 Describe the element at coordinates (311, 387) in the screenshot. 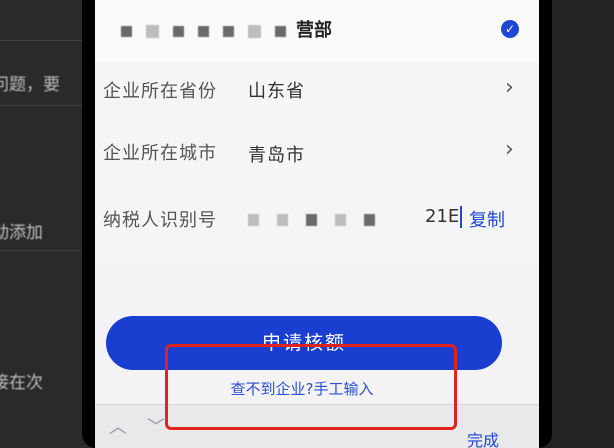

I see `highlight-annotation` at that location.